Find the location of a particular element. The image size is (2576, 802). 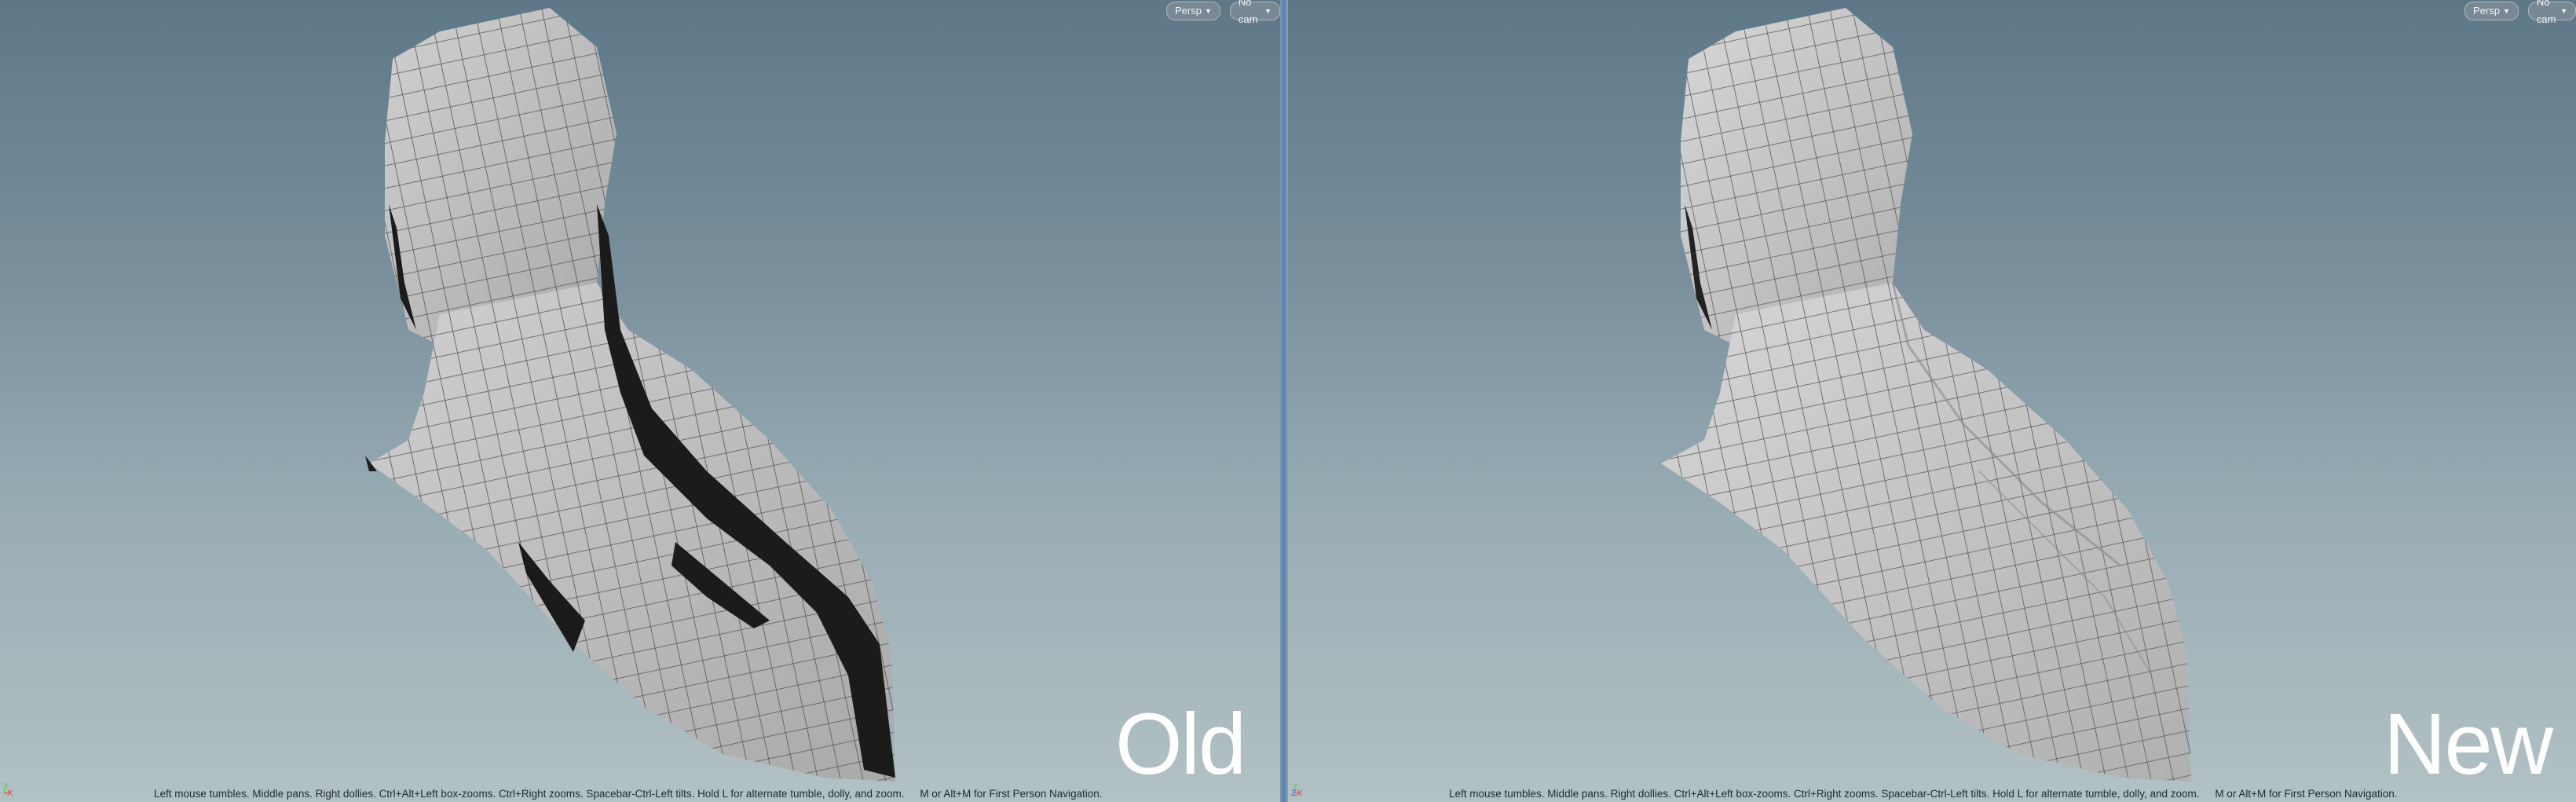

axis-gizmo-icon: Y X is located at coordinates (12, 790).